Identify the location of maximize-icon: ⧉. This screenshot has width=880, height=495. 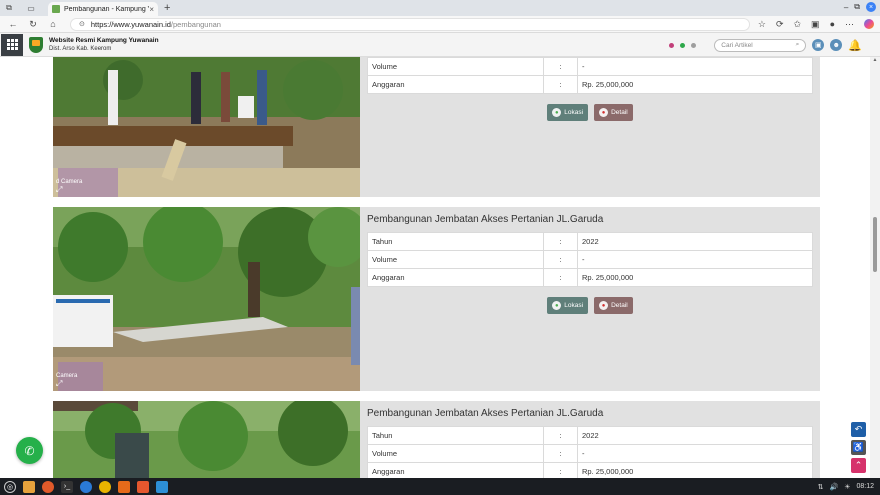
(857, 7).